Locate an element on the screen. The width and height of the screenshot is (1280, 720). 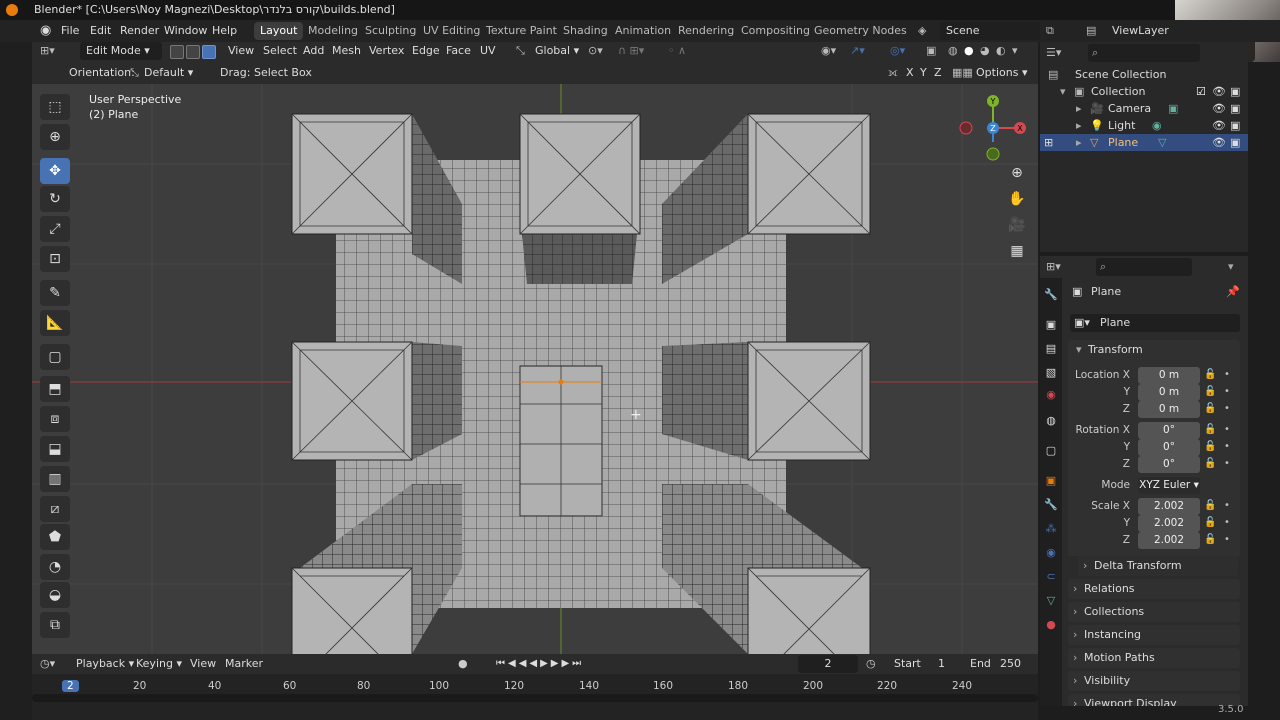
edge-slide-tool-icon: ⧉ is located at coordinates (55, 625).